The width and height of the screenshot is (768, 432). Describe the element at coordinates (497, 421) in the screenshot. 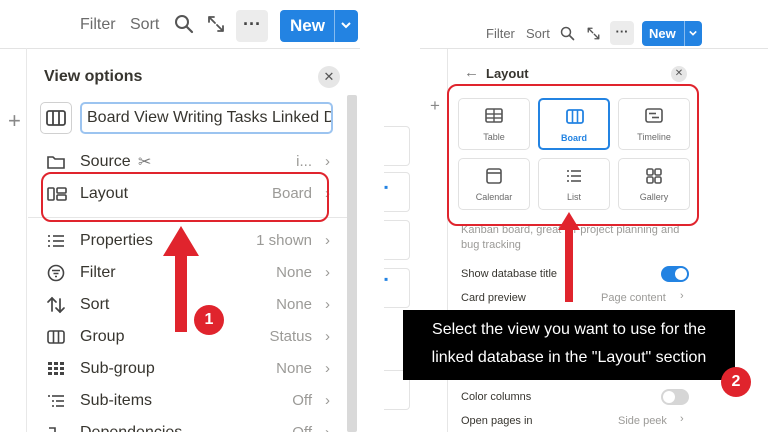

I see `open-pages-in-label: Open pages in` at that location.